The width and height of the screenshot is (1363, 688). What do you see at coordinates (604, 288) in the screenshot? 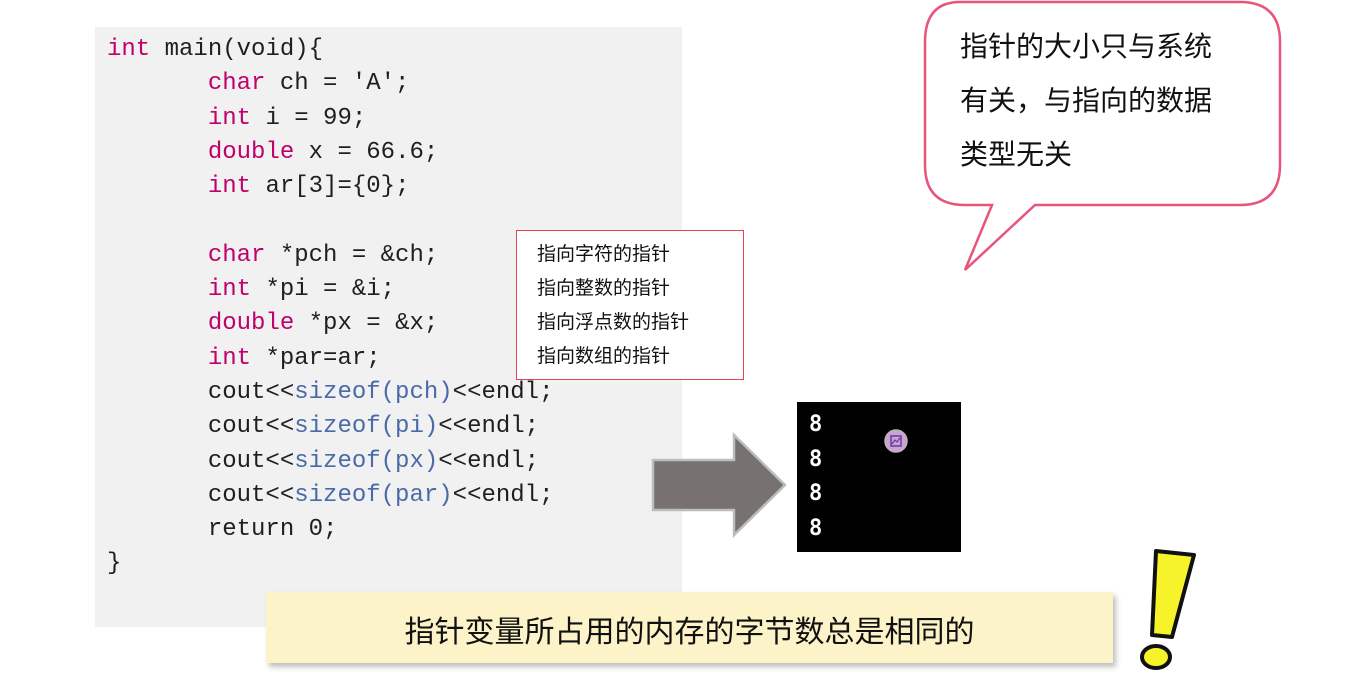
I see `annotation-item: 指向整数的指针` at bounding box center [604, 288].